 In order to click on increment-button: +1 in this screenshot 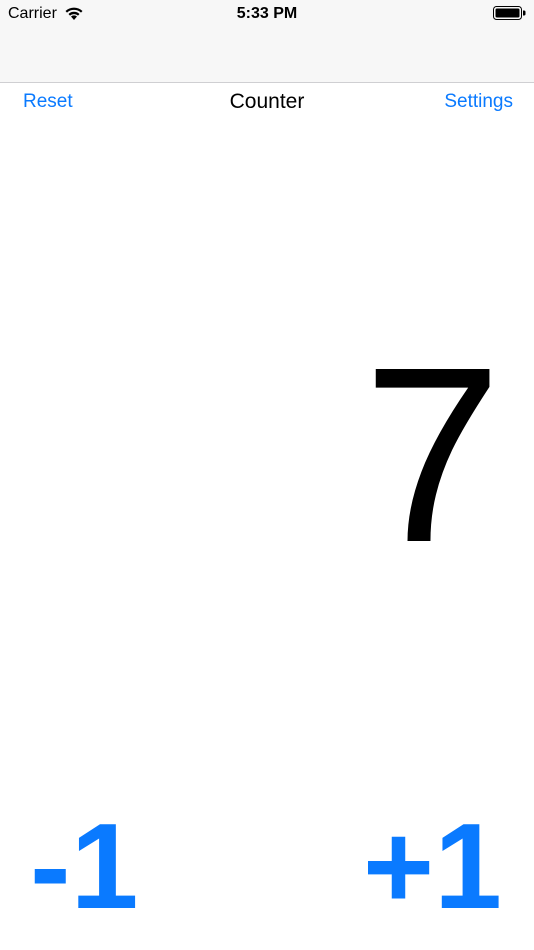, I will do `click(432, 866)`.